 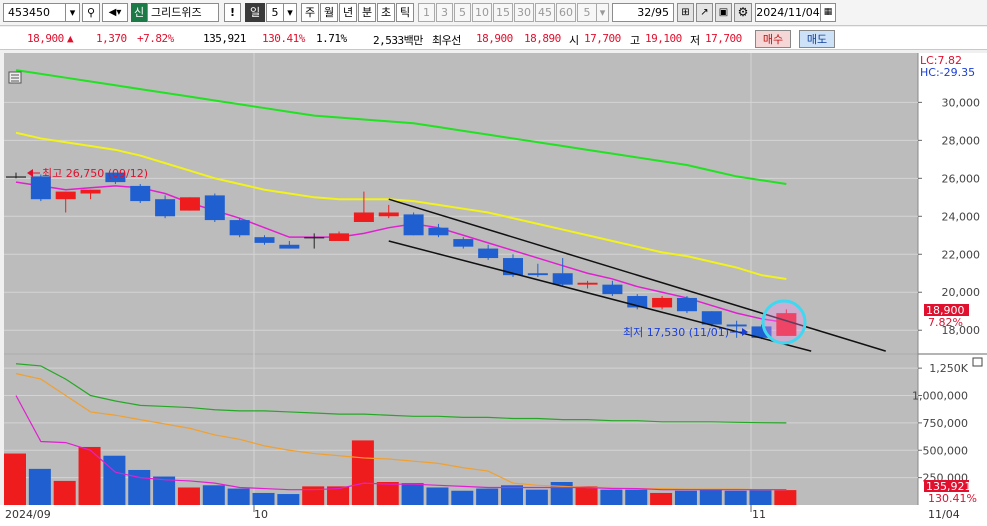 I want to click on volume-pct-badge: 130.41%, so click(x=952, y=498).